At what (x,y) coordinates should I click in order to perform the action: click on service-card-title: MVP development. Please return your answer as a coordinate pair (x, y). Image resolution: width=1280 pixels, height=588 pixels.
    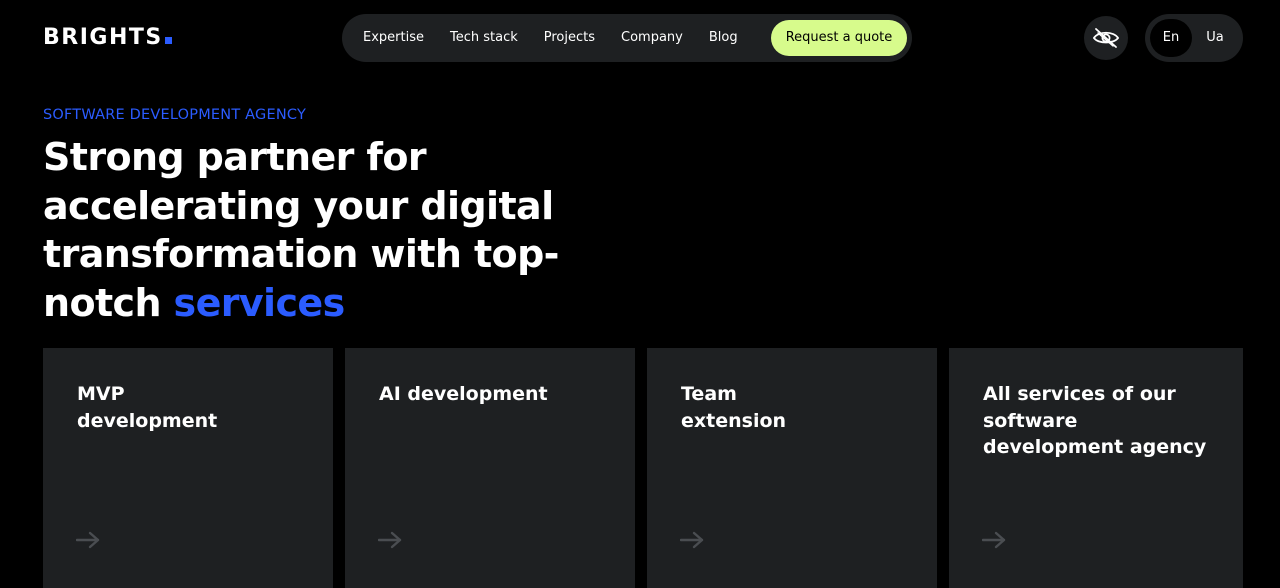
    Looking at the image, I should click on (147, 407).